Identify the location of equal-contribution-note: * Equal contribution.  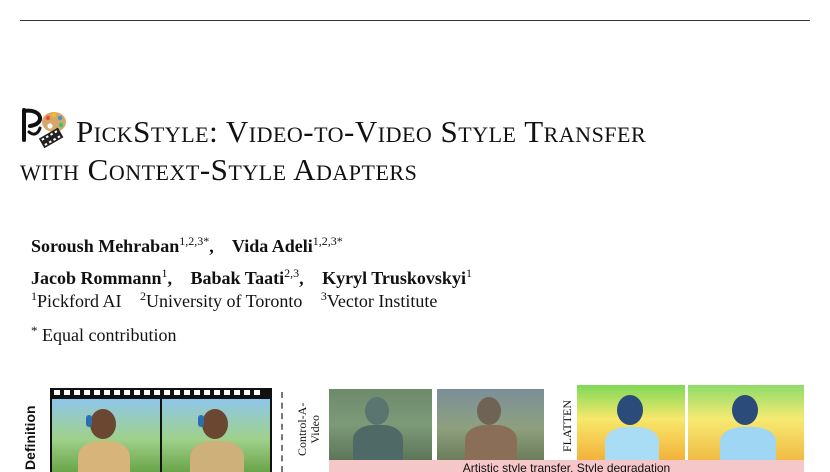
(104, 334).